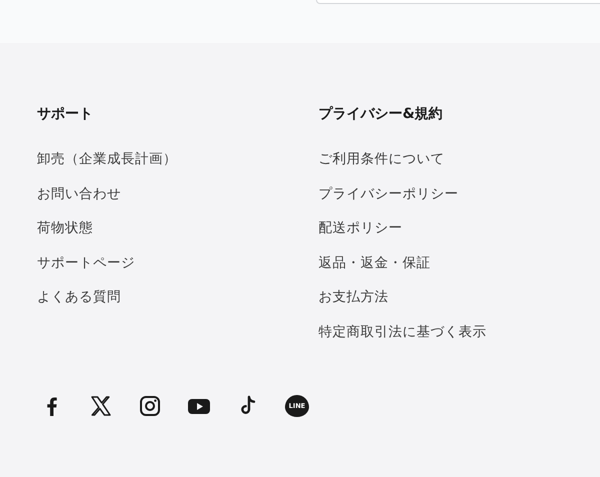 Image resolution: width=600 pixels, height=477 pixels. I want to click on footer-link: プライバシーポリシー, so click(388, 194).